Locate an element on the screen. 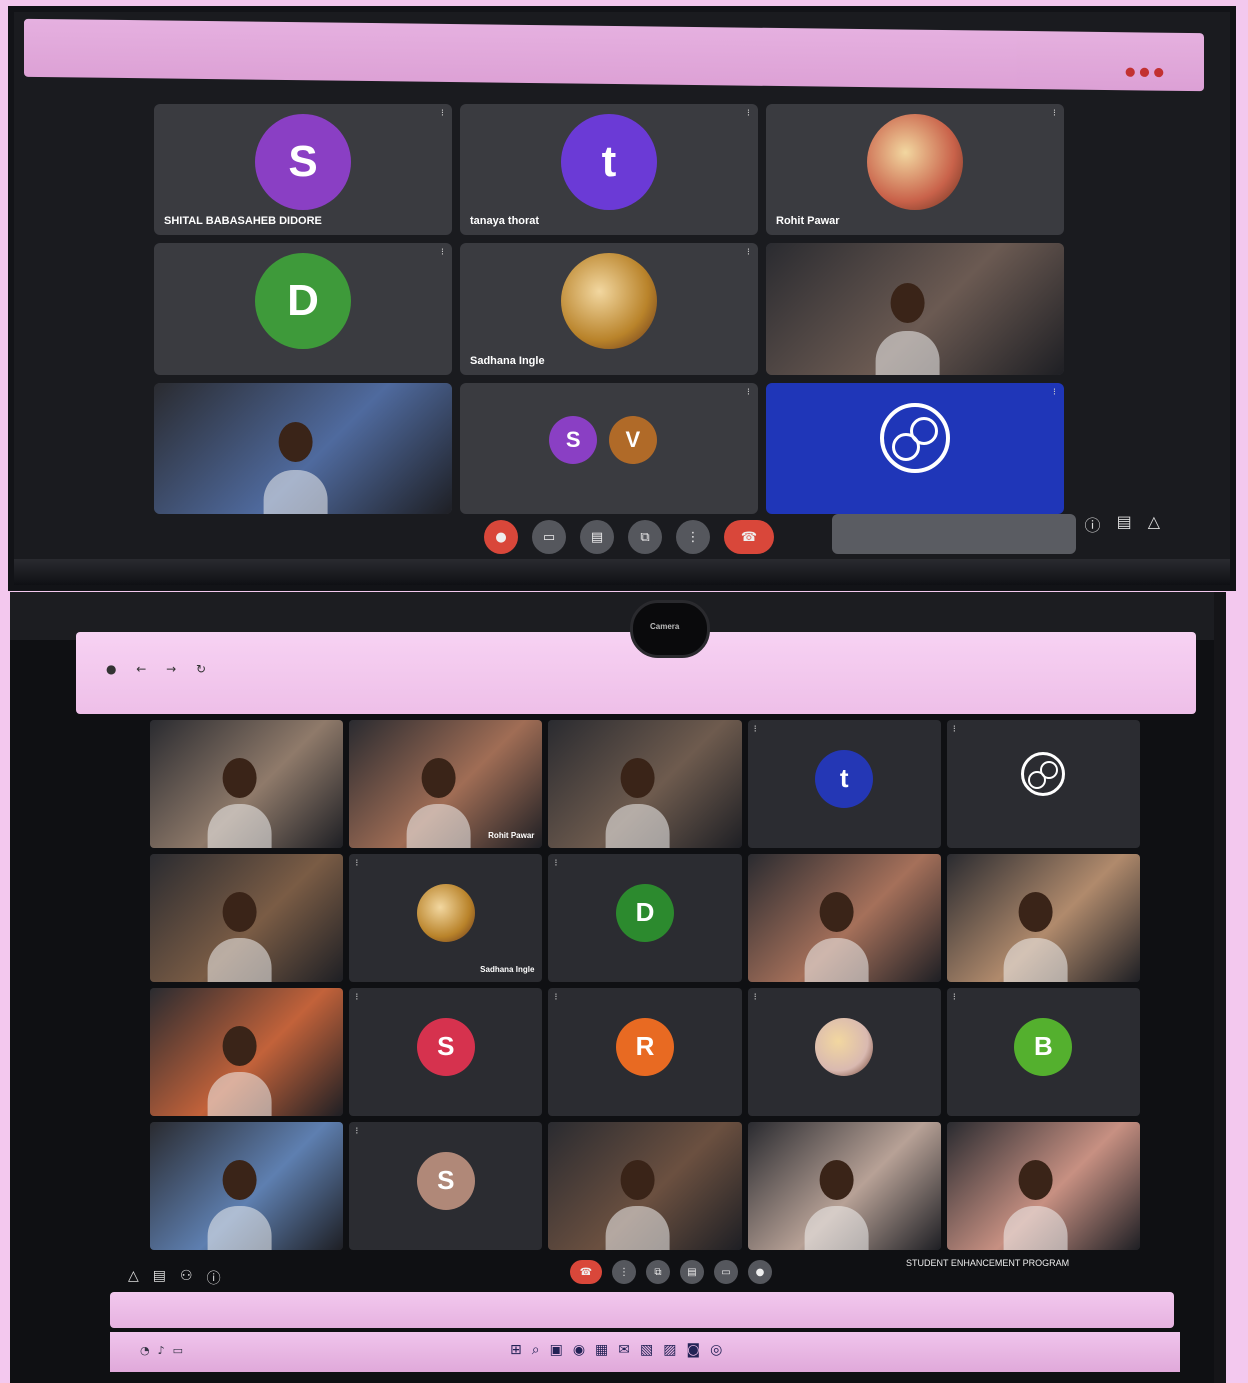  obs-logo-icon is located at coordinates (915, 437).